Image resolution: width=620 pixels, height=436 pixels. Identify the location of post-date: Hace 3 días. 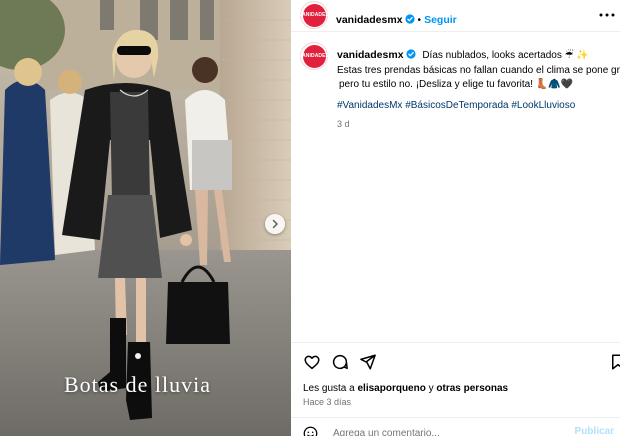
(327, 402).